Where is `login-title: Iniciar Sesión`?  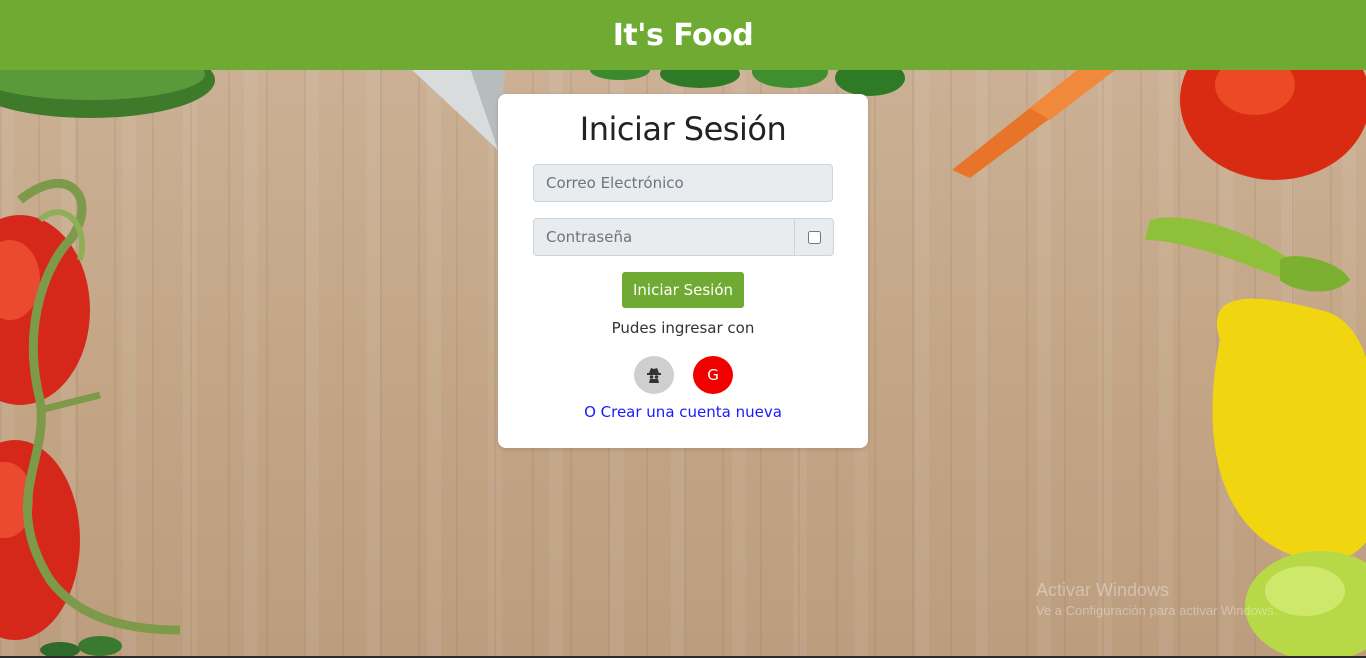 login-title: Iniciar Sesión is located at coordinates (683, 129).